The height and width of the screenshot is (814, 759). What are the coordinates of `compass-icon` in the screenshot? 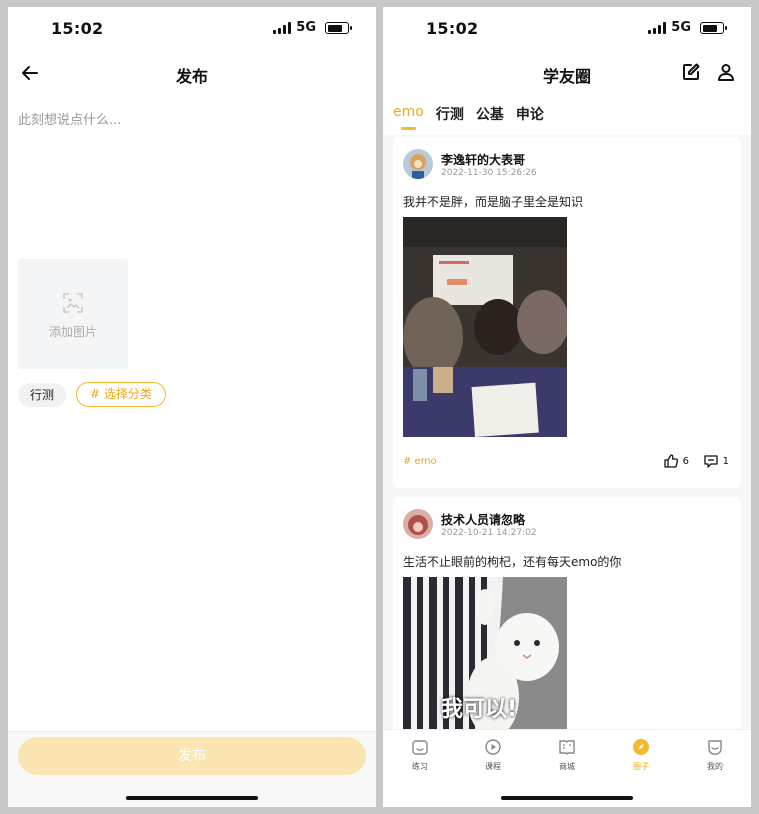 It's located at (641, 747).